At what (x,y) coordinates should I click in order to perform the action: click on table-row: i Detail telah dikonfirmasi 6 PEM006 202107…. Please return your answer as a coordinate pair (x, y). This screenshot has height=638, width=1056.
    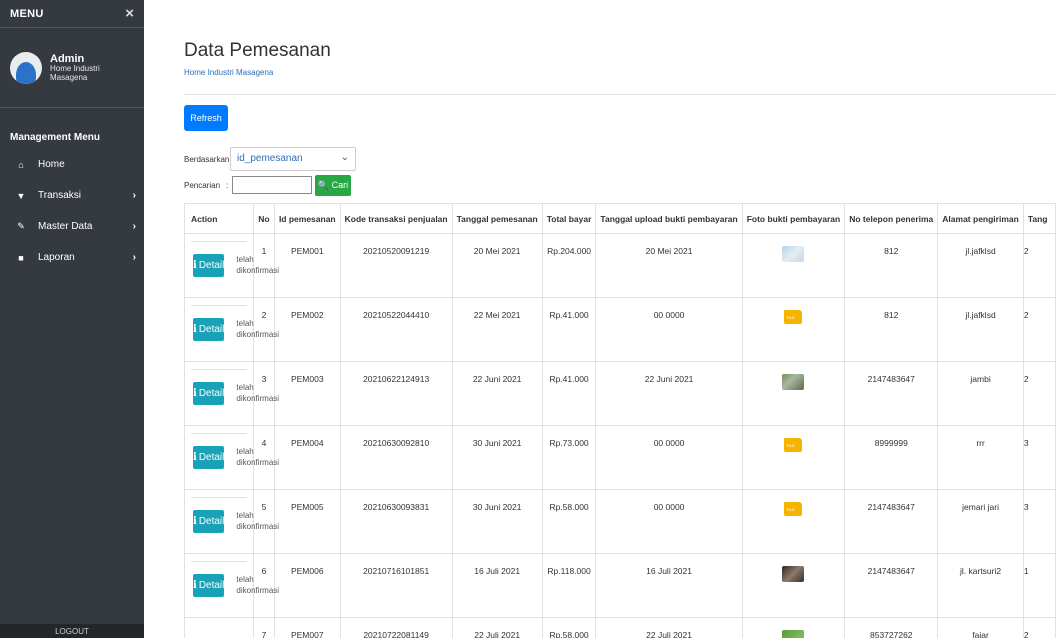
    Looking at the image, I should click on (620, 585).